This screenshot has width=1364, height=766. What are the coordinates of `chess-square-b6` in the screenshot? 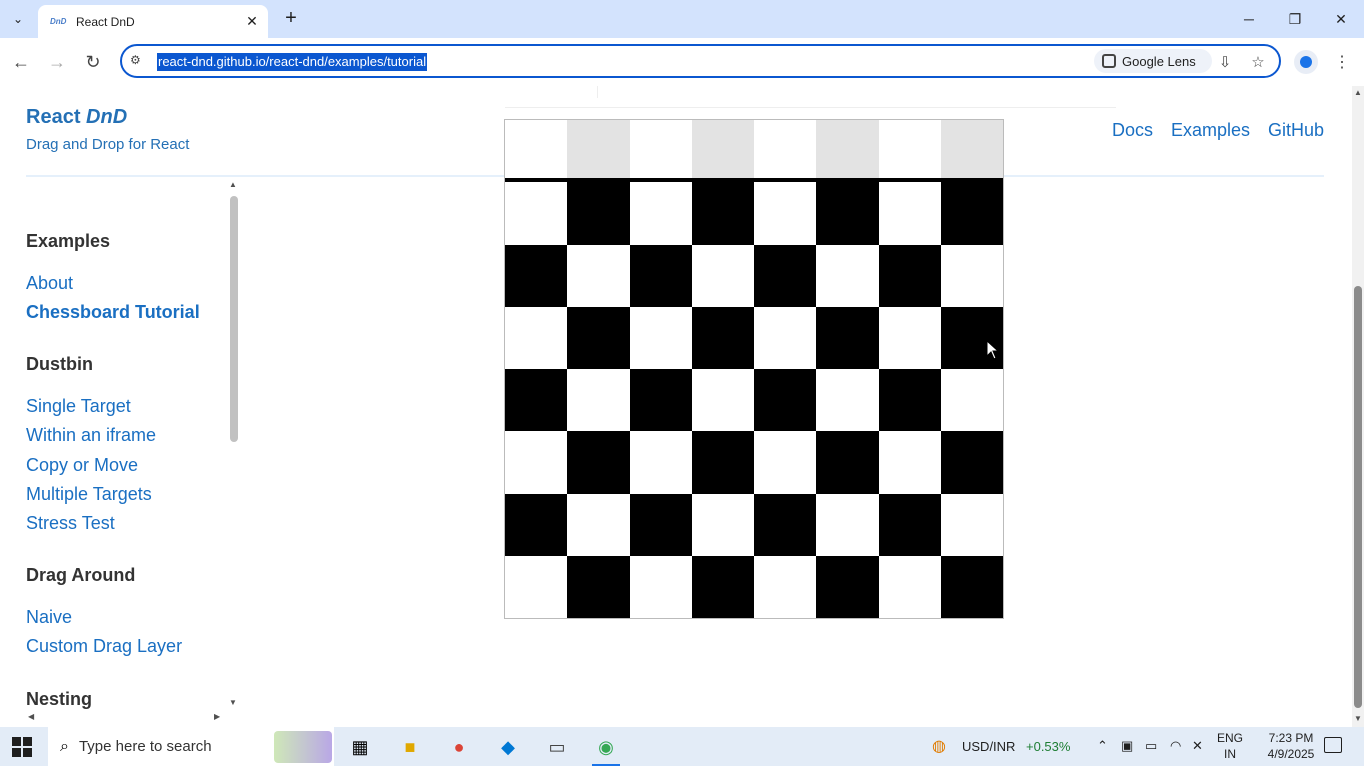 It's located at (598, 275).